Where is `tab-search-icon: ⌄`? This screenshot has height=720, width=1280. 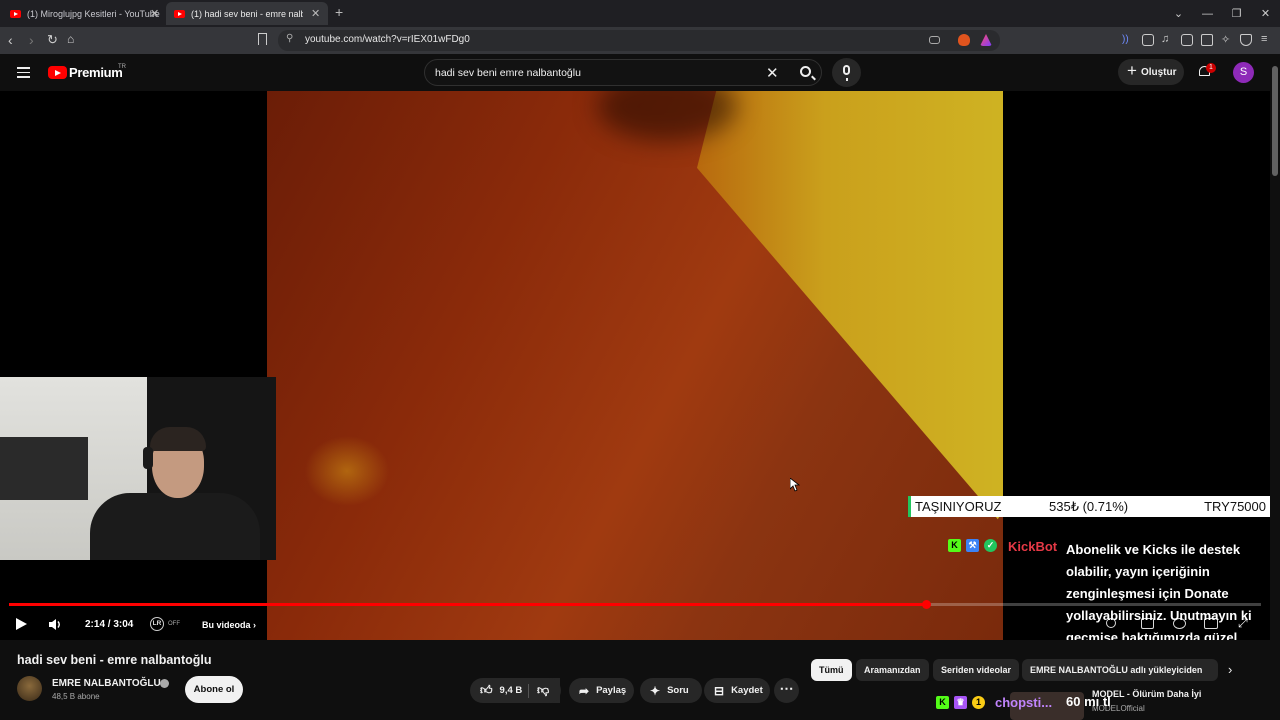
tab-search-icon: ⌄ is located at coordinates (1178, 13).